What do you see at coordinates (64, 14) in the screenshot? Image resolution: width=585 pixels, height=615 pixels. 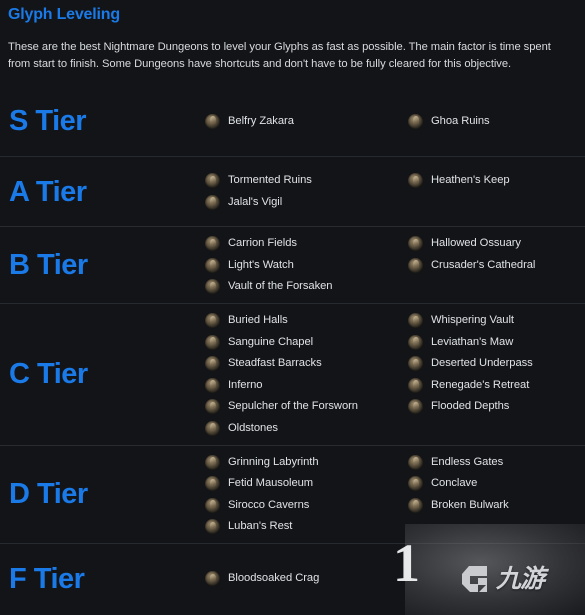 I see `page-title: Glyph Leveling` at bounding box center [64, 14].